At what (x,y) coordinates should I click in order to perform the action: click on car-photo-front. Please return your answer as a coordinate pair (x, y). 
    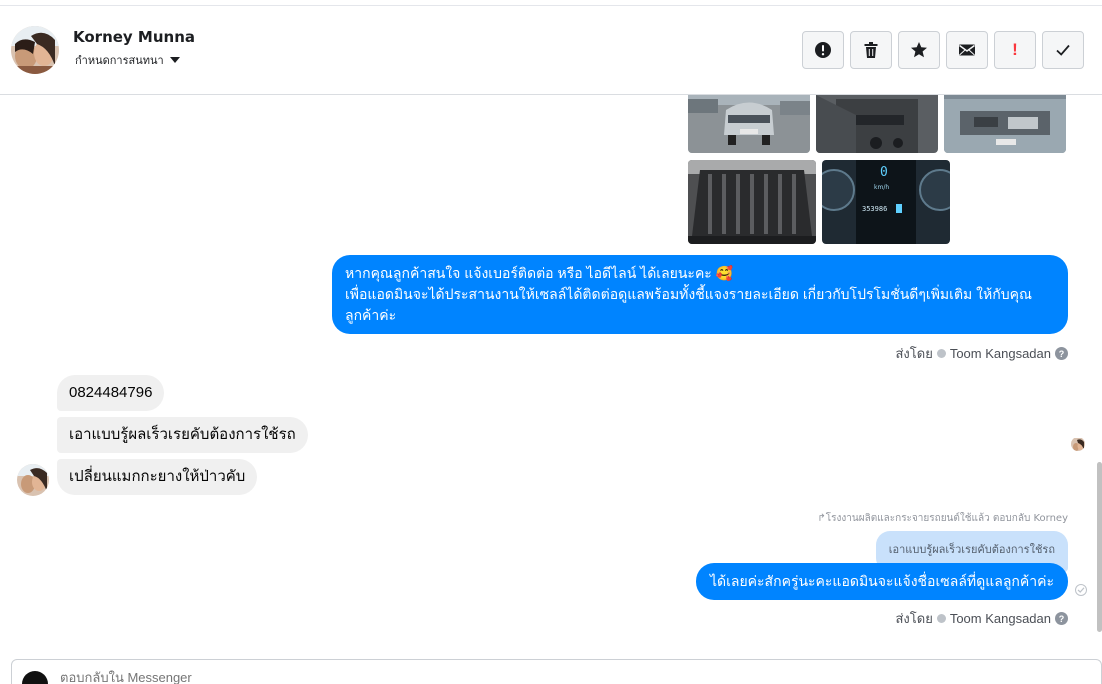
    Looking at the image, I should click on (749, 124).